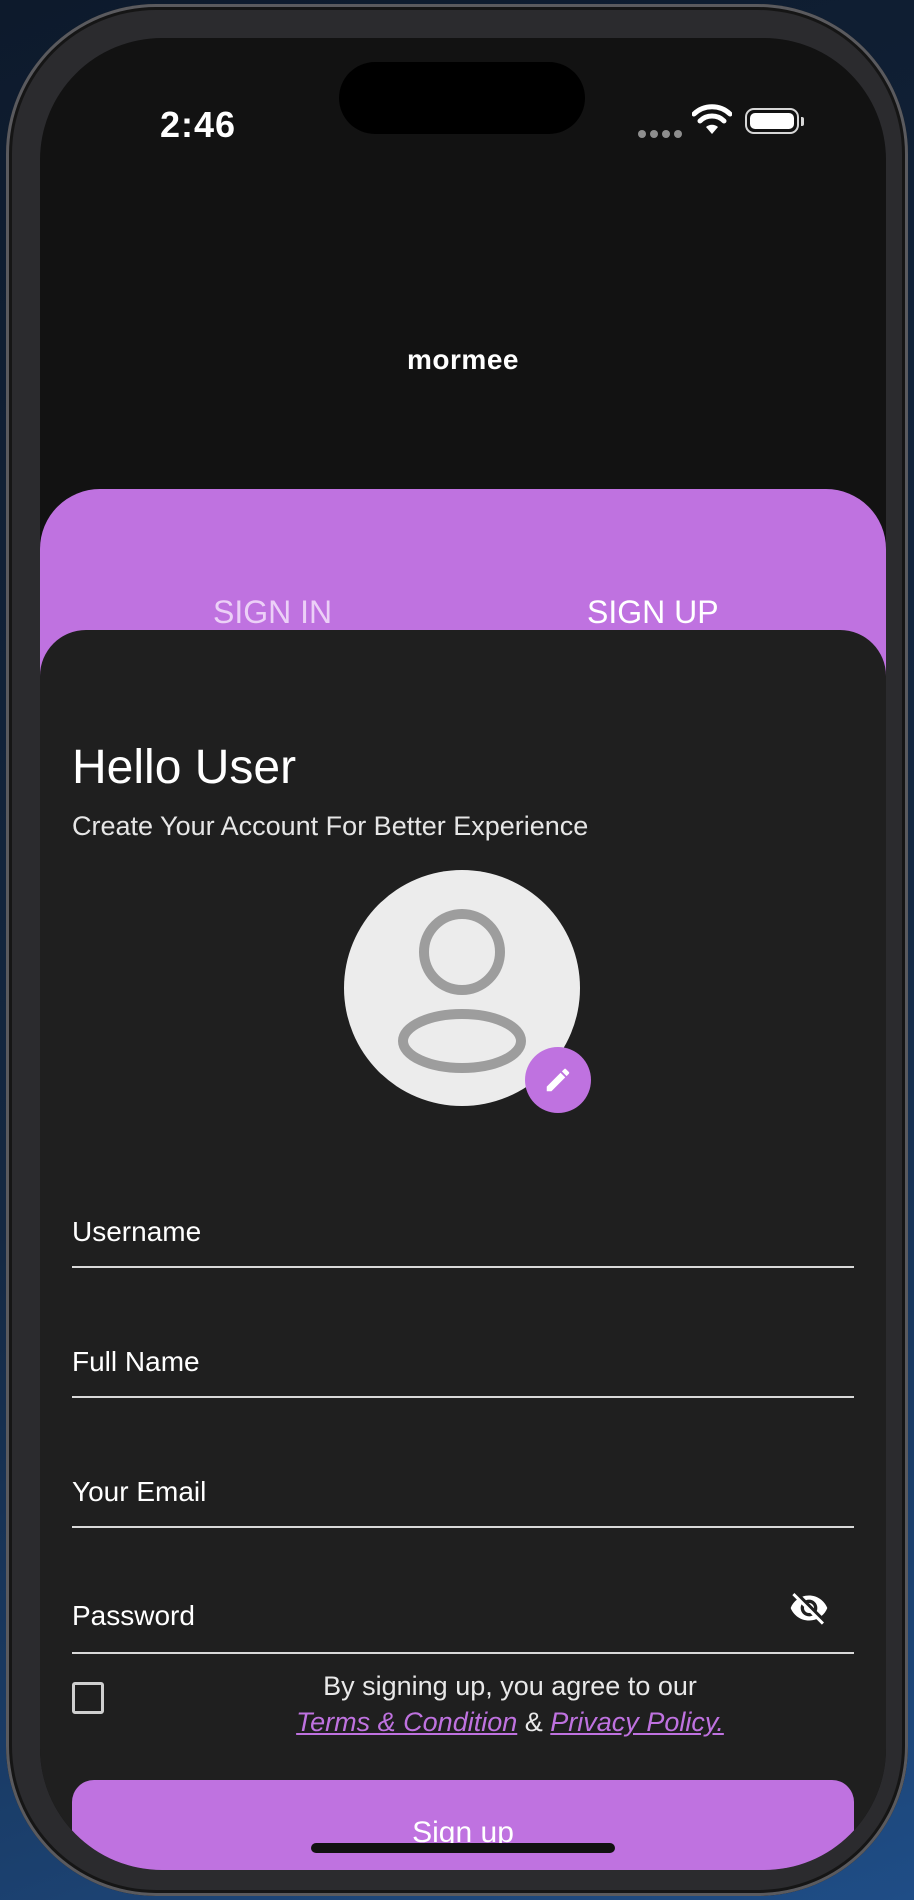  I want to click on status-time: 2:46, so click(198, 124).